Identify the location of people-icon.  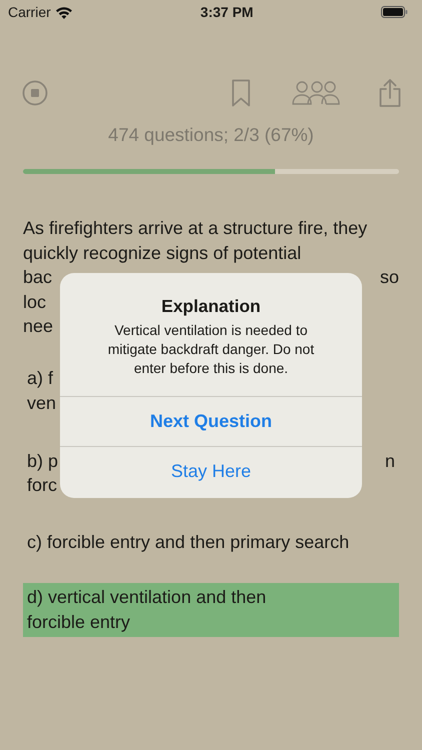
(317, 93).